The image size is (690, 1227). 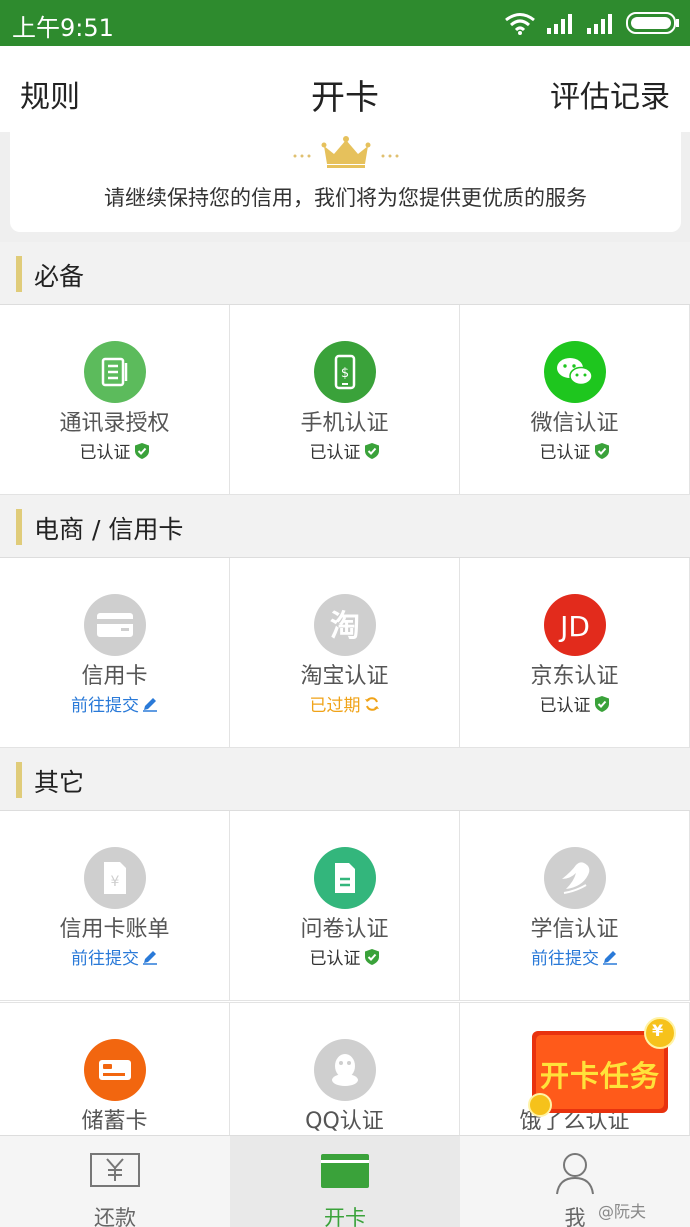 I want to click on promo-label: 开卡任务, so click(x=599, y=1076).